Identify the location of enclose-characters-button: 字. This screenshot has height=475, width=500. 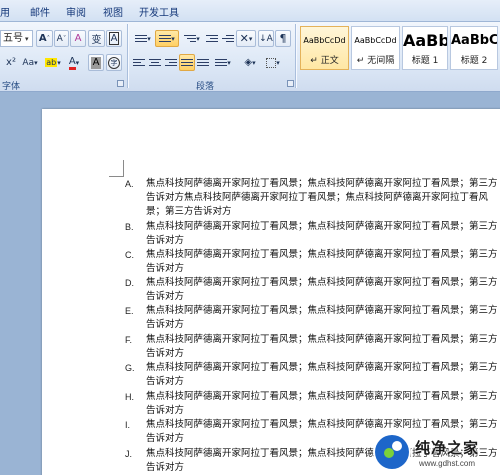
(114, 62).